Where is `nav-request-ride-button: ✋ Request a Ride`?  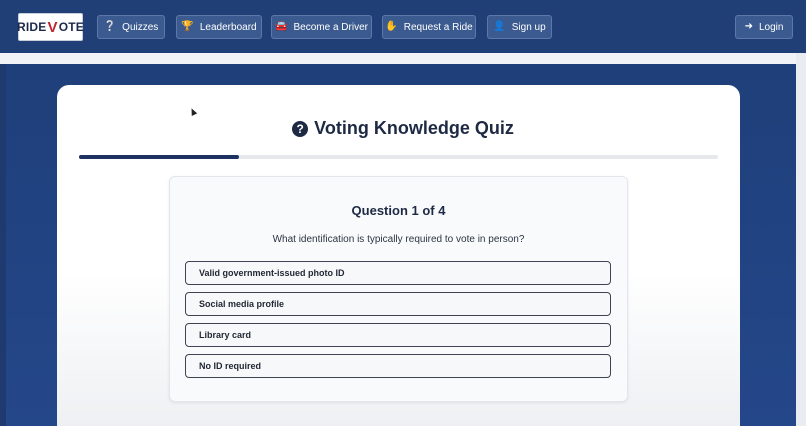 nav-request-ride-button: ✋ Request a Ride is located at coordinates (429, 27).